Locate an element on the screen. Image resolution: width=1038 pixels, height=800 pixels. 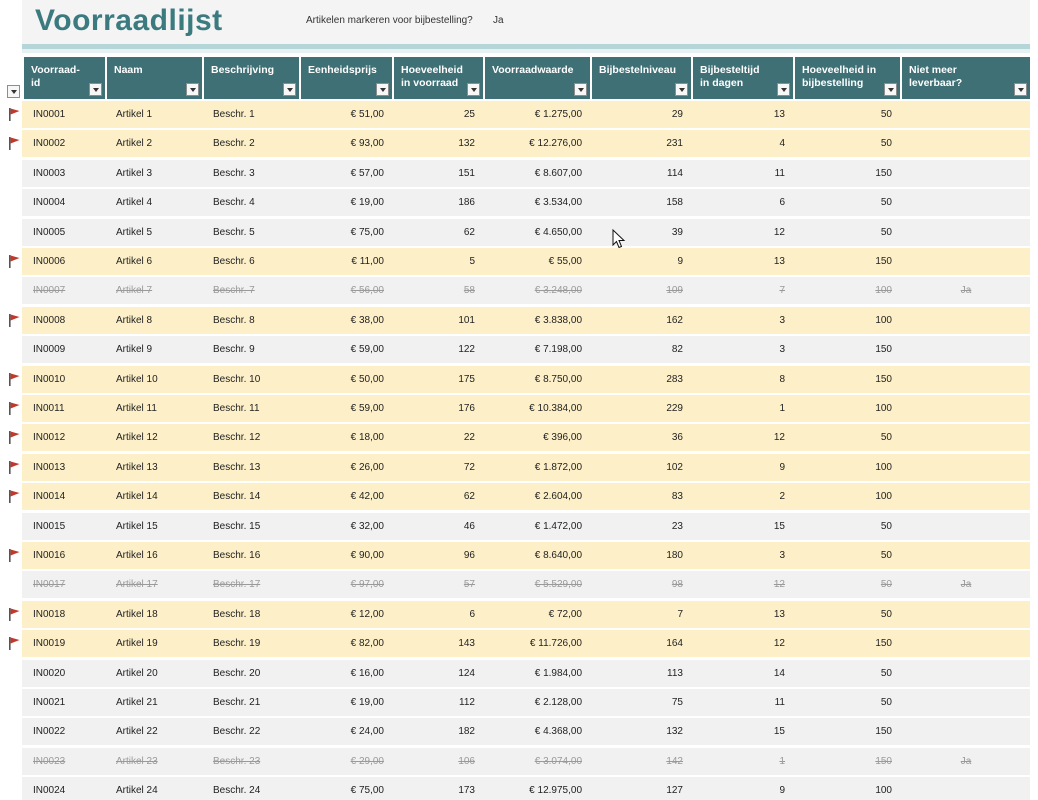
cell-voorraad-id: IN0009 is located at coordinates (64, 349).